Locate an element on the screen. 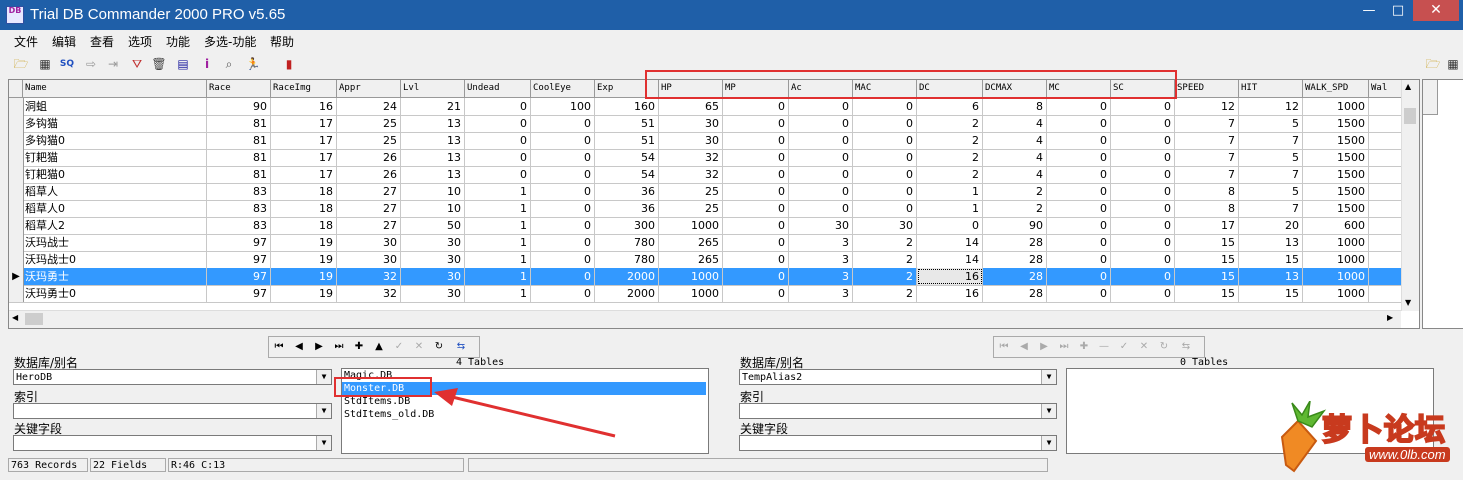 This screenshot has height=480, width=1463. cell-hp: 65 is located at coordinates (691, 106).